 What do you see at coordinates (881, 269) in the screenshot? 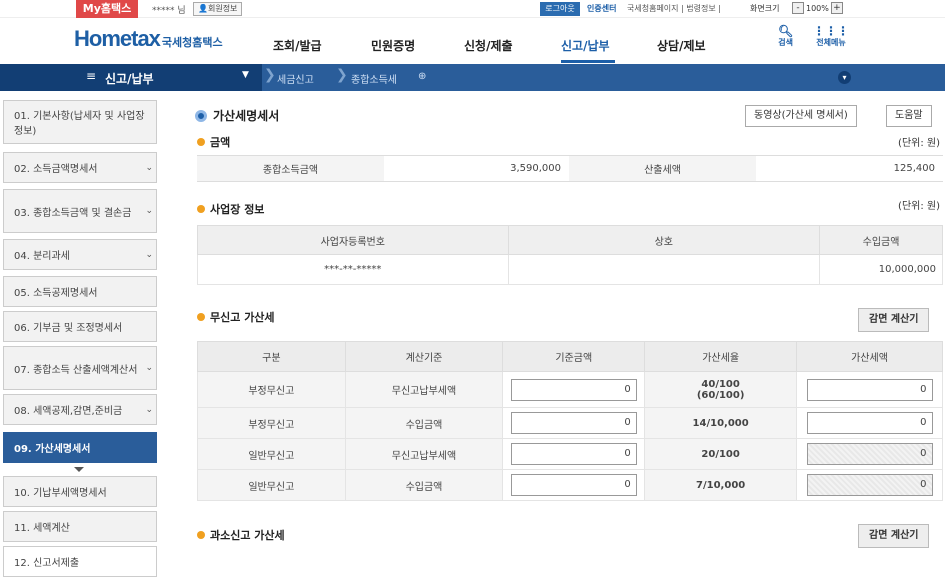
I see `revenue-amount: 10,000,000` at bounding box center [881, 269].